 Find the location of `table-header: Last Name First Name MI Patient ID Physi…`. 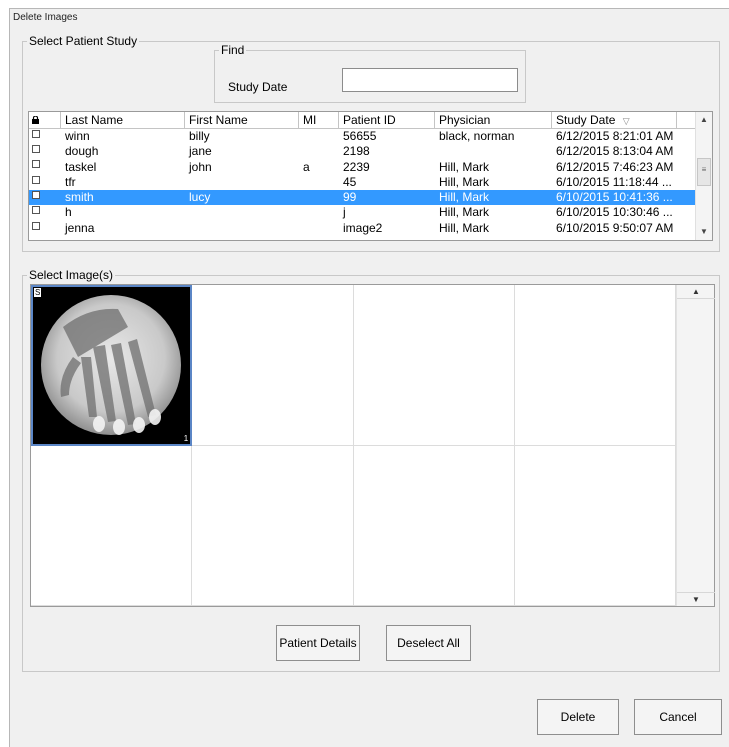

table-header: Last Name First Name MI Patient ID Physi… is located at coordinates (363, 120).